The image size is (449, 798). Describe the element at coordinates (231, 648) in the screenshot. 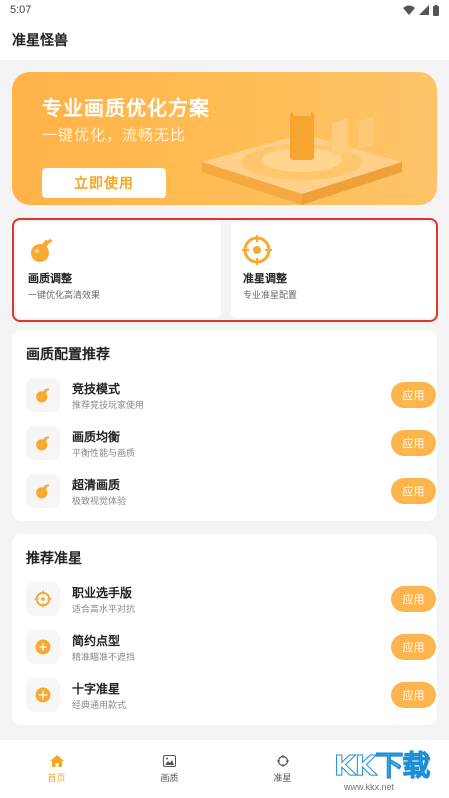

I see `list-item: 简约点型 精准瞄准不遮挡 应用` at that location.